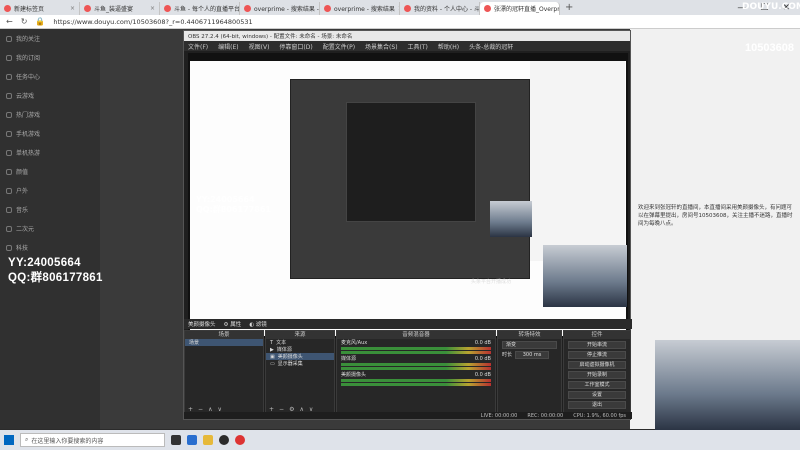 The height and width of the screenshot is (450, 800). What do you see at coordinates (281, 343) in the screenshot?
I see `source-label: 文本` at bounding box center [281, 343].